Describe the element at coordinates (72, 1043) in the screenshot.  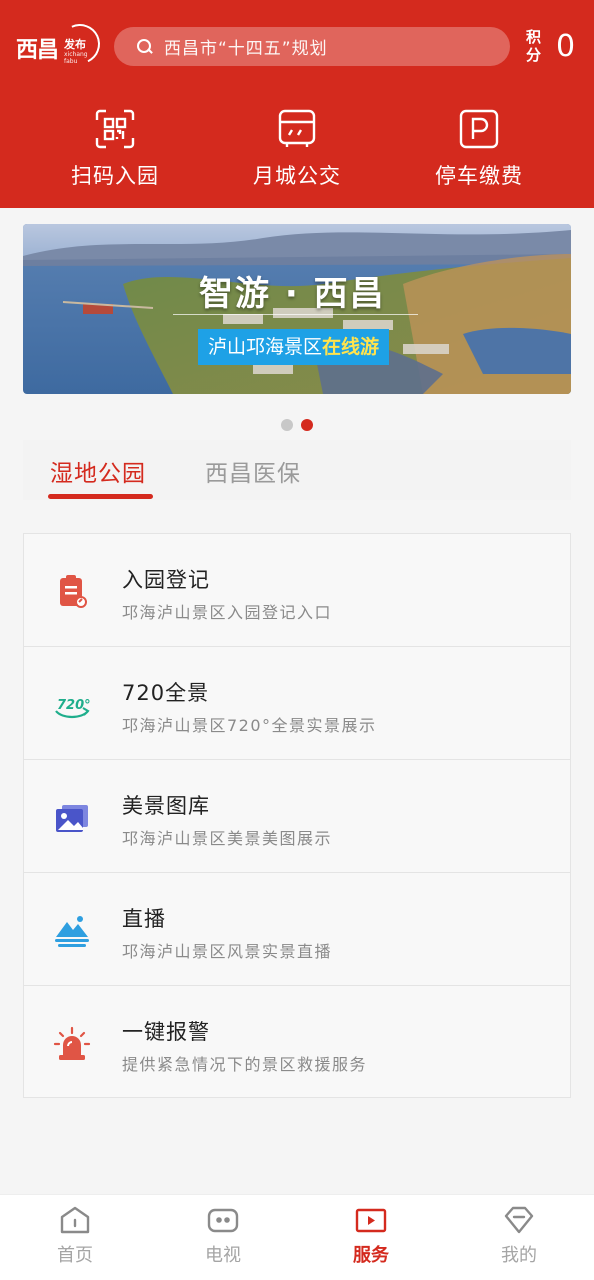
I see `alarm-siren-icon` at that location.